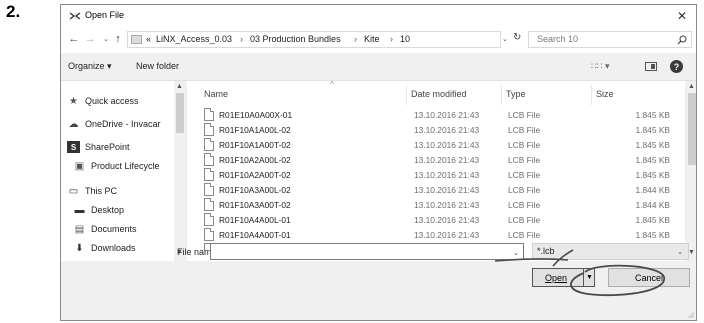 This screenshot has width=704, height=323. I want to click on refresh-button: ↻, so click(517, 37).